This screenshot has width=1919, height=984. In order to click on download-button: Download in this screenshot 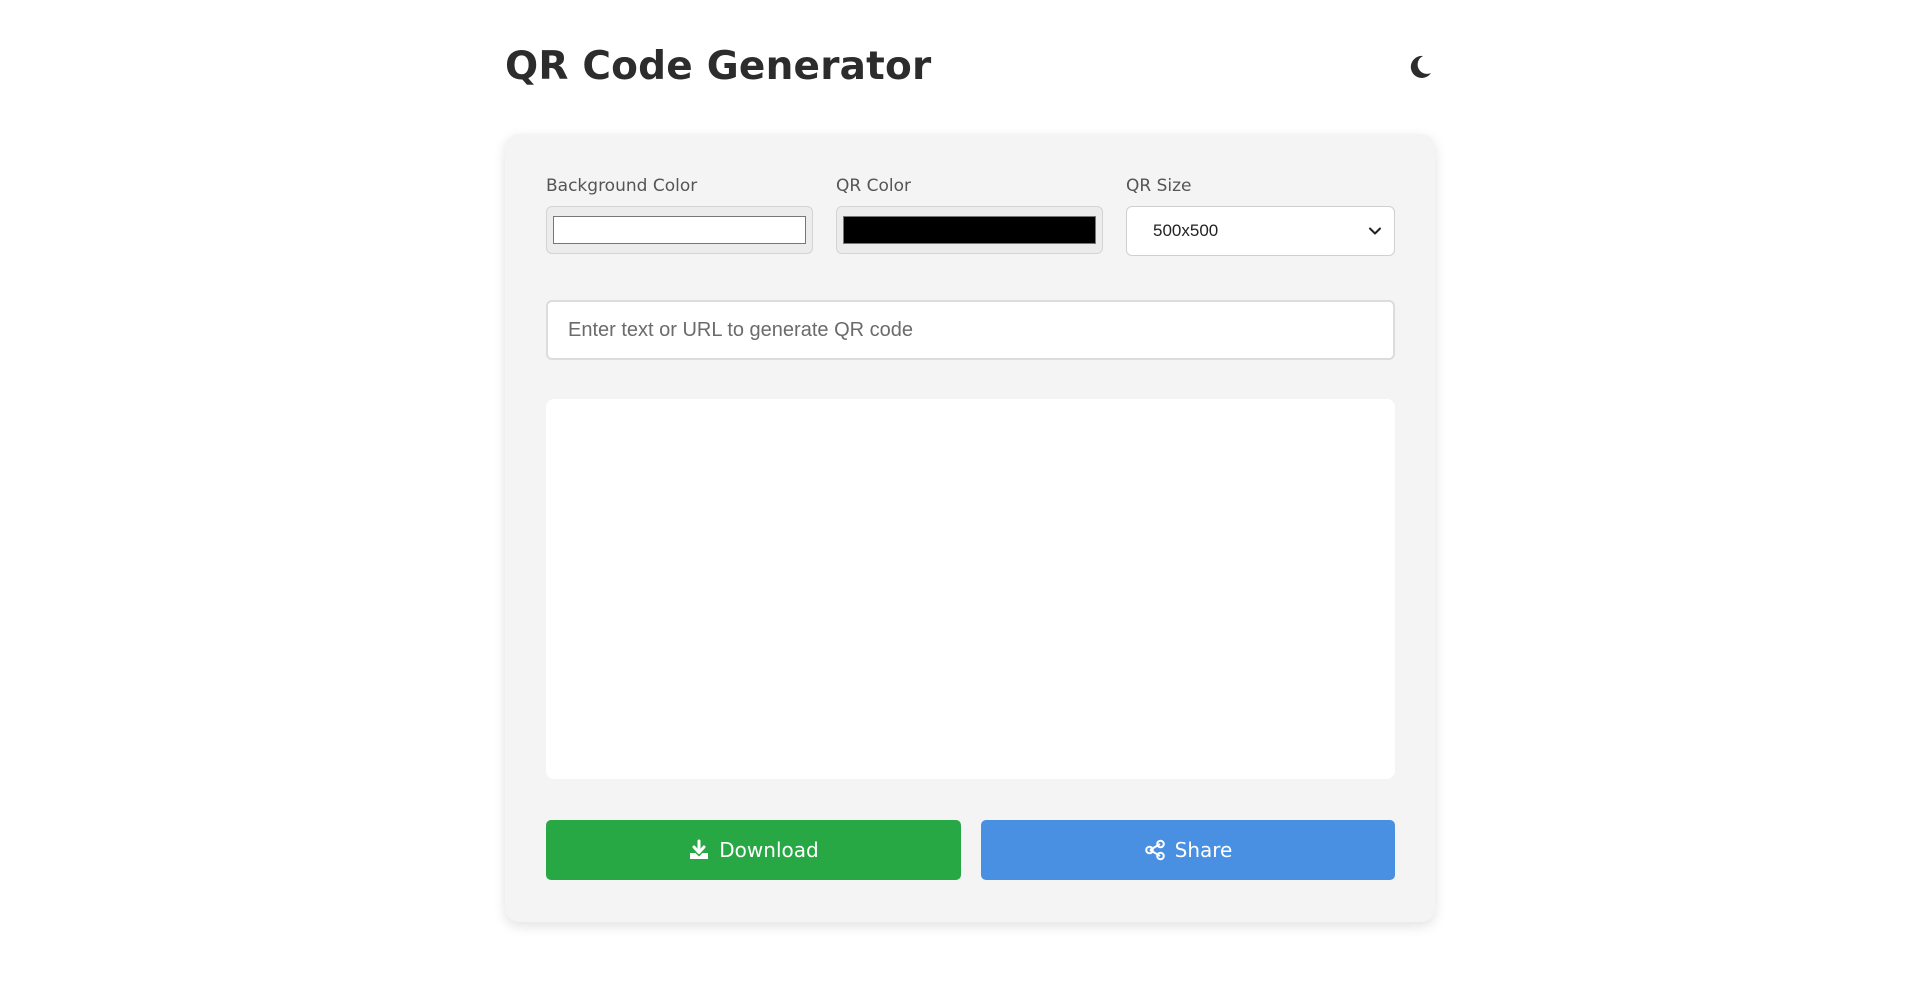, I will do `click(753, 850)`.